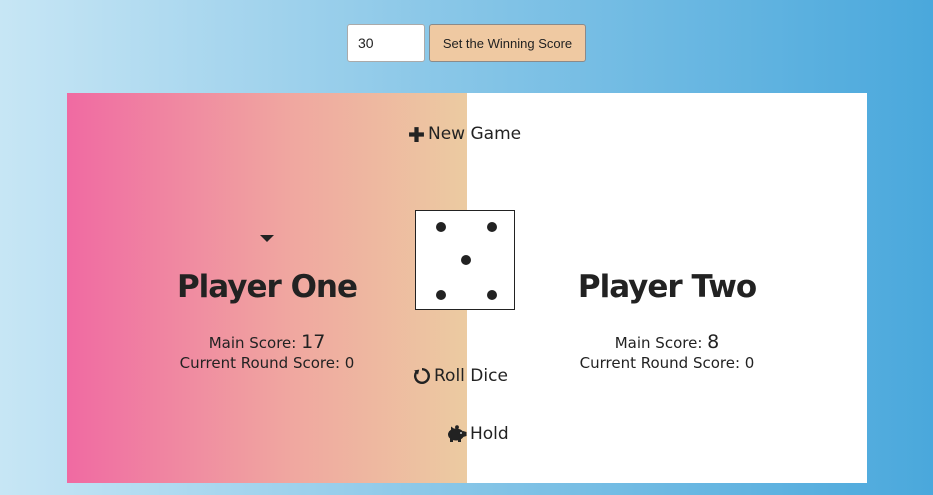 This screenshot has width=933, height=495. I want to click on refresh-icon, so click(421, 376).